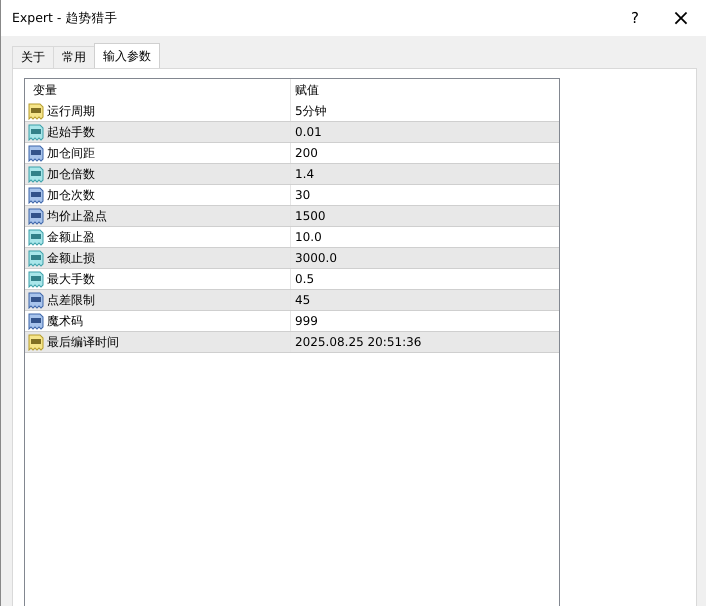  I want to click on parameter-value: 30, so click(302, 195).